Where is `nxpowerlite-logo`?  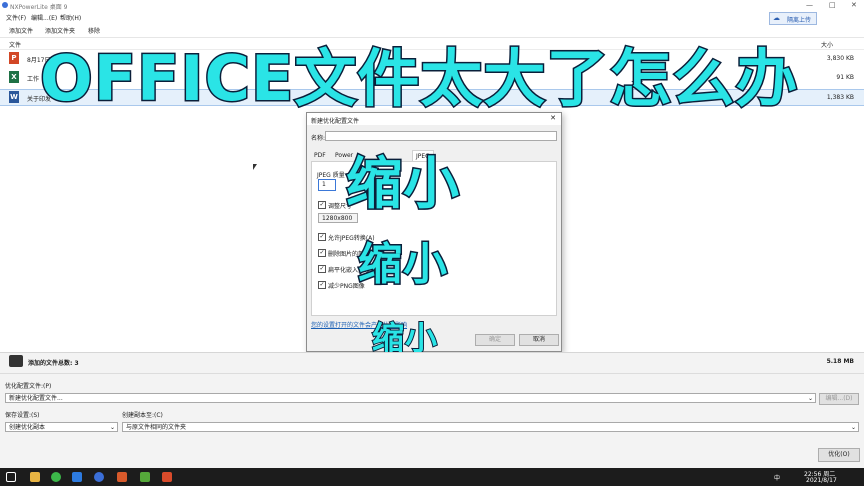 nxpowerlite-logo is located at coordinates (16, 361).